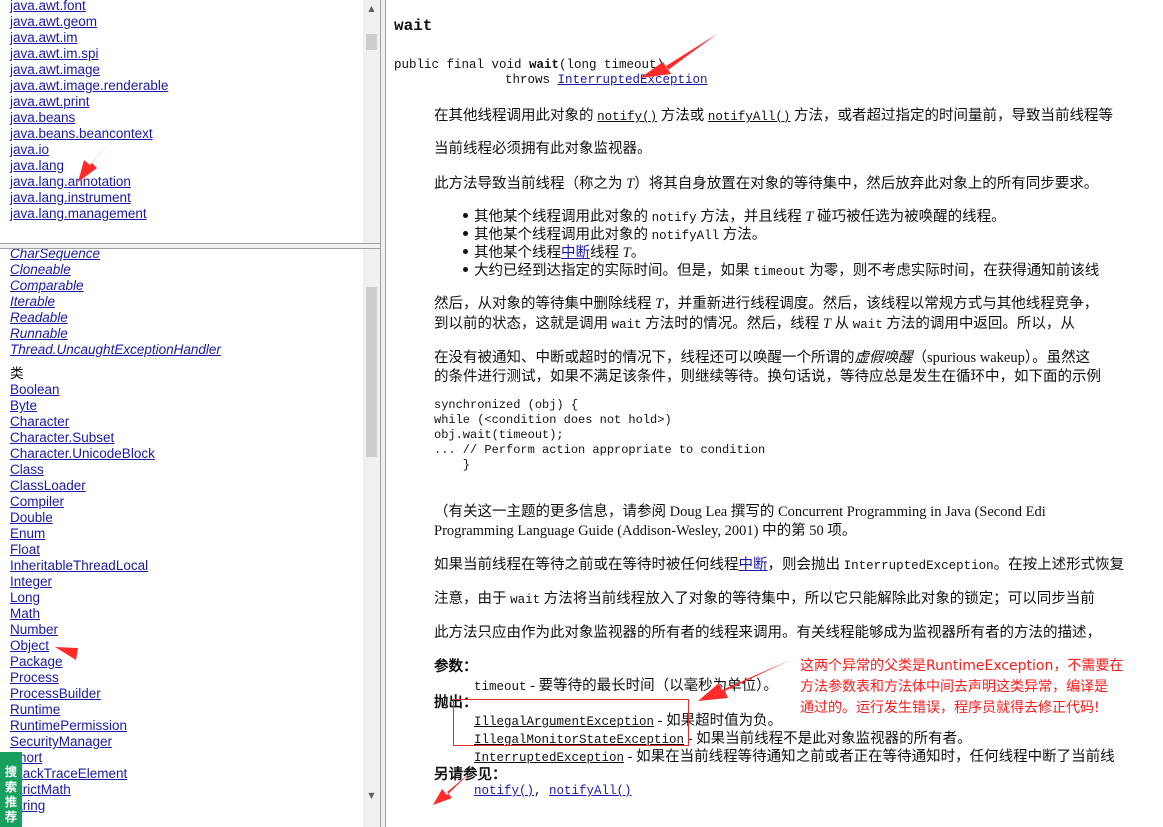  I want to click on scroll-down-icon: ▼, so click(371, 795).